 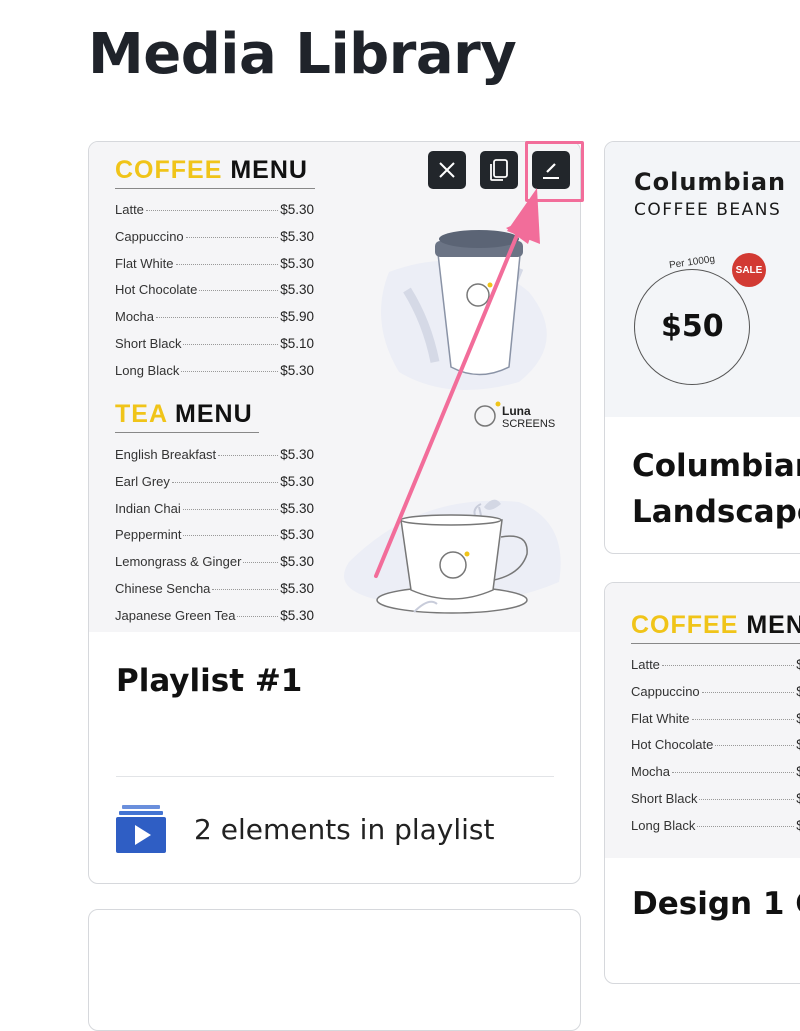 What do you see at coordinates (211, 170) in the screenshot?
I see `coffee-menu-heading: COFFEE MENU` at bounding box center [211, 170].